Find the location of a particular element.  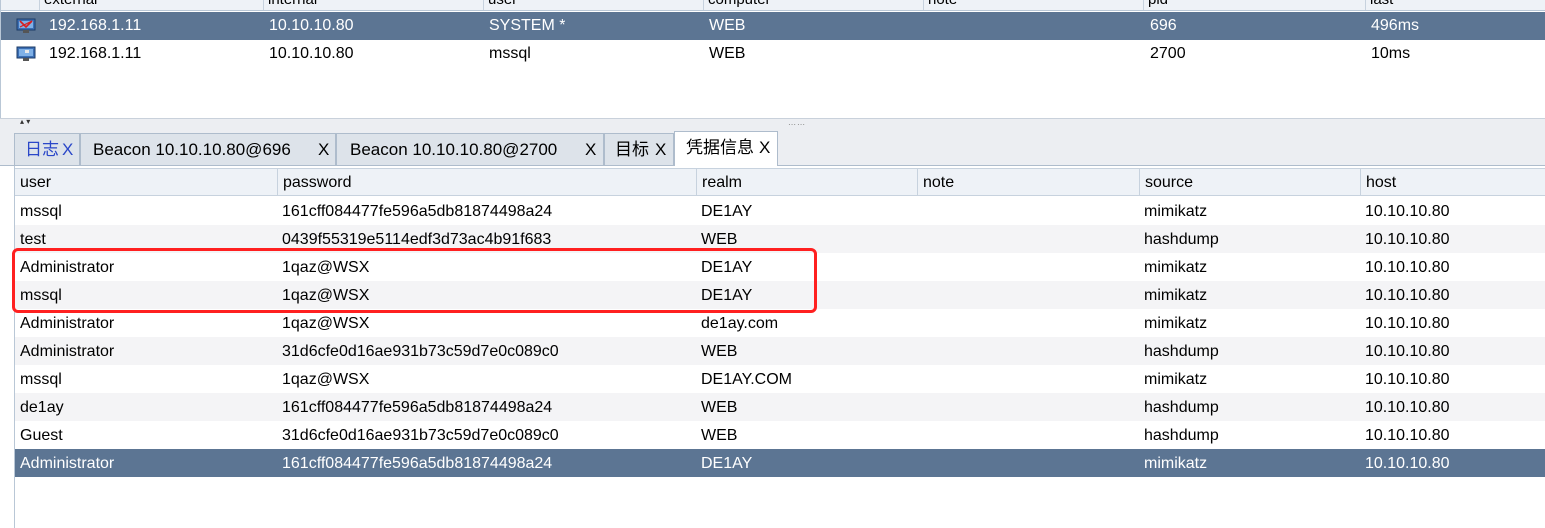

beacon-external: 192.168.1.11 is located at coordinates (95, 53).